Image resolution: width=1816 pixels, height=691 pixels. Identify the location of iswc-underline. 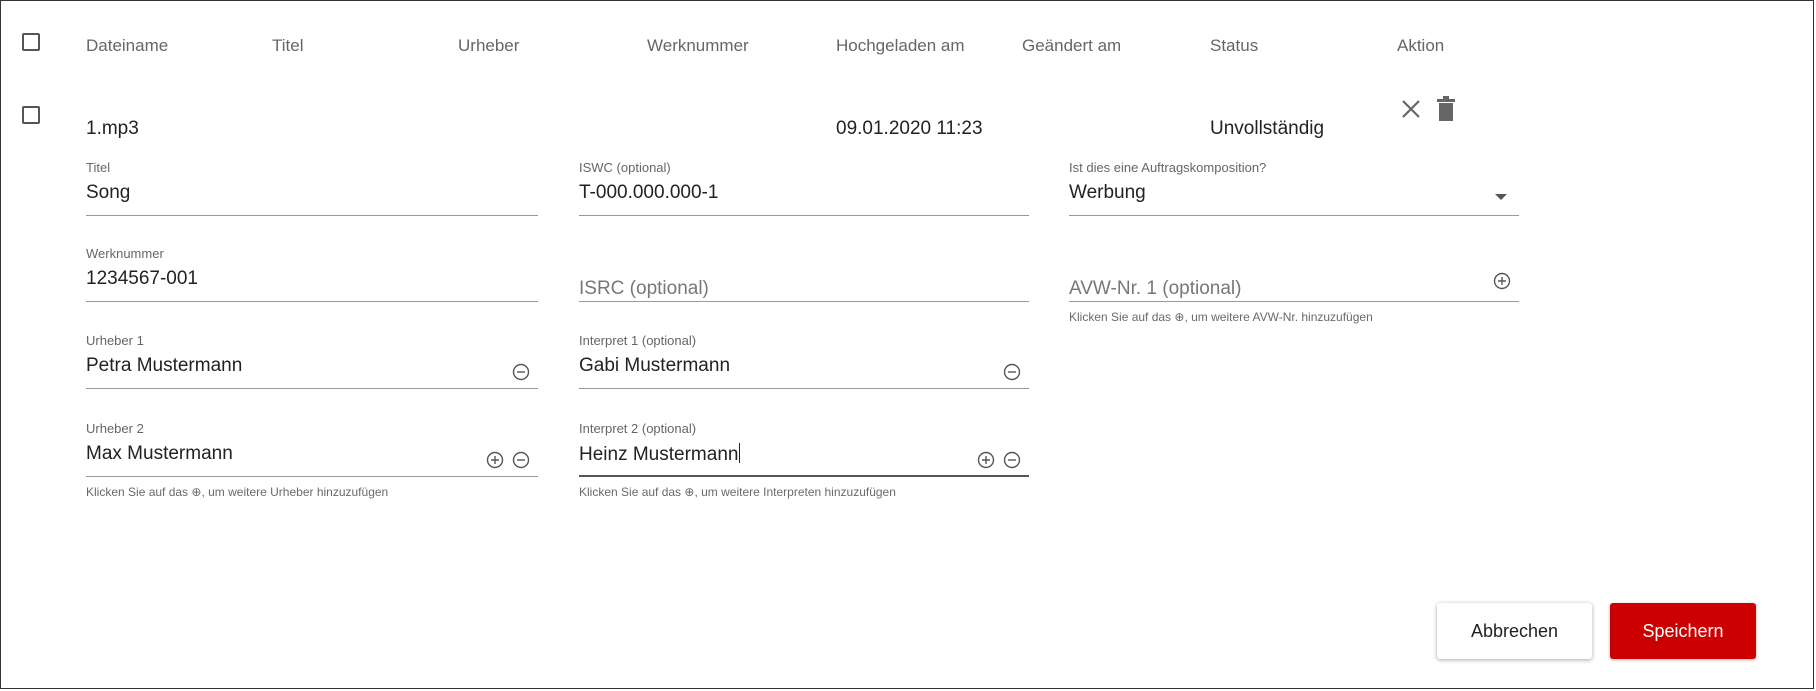
(804, 215).